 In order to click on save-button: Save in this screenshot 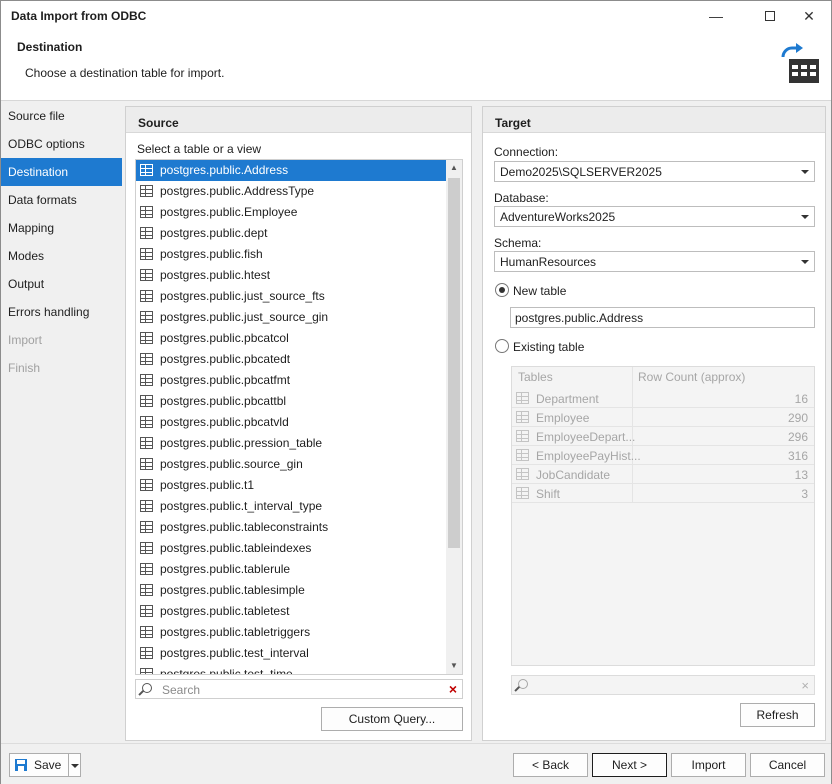, I will do `click(45, 765)`.